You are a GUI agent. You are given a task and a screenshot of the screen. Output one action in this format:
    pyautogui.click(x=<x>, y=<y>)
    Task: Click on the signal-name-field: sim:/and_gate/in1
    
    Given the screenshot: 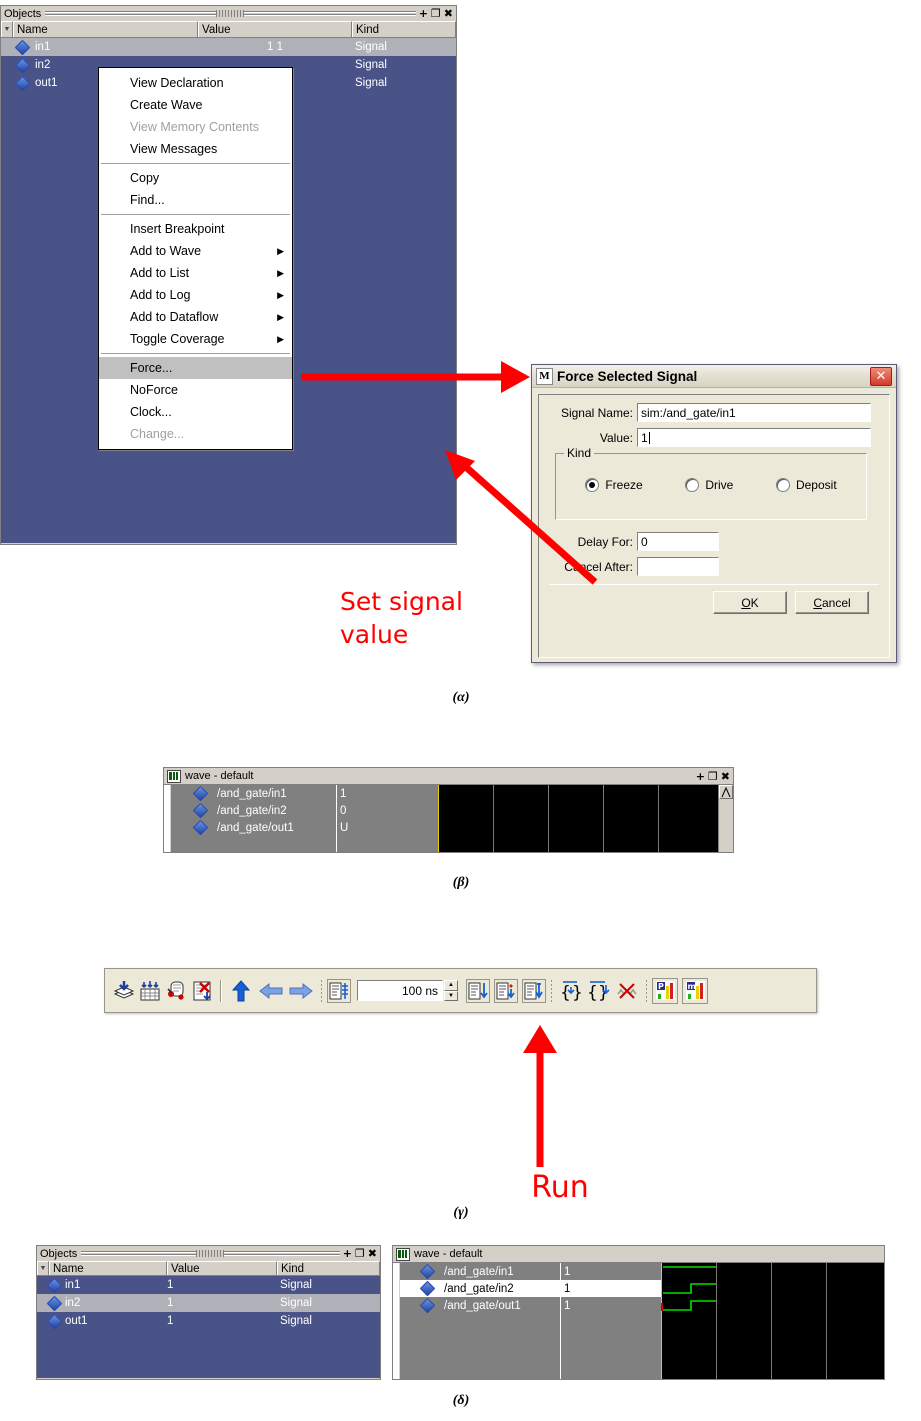 What is the action you would take?
    pyautogui.click(x=754, y=412)
    